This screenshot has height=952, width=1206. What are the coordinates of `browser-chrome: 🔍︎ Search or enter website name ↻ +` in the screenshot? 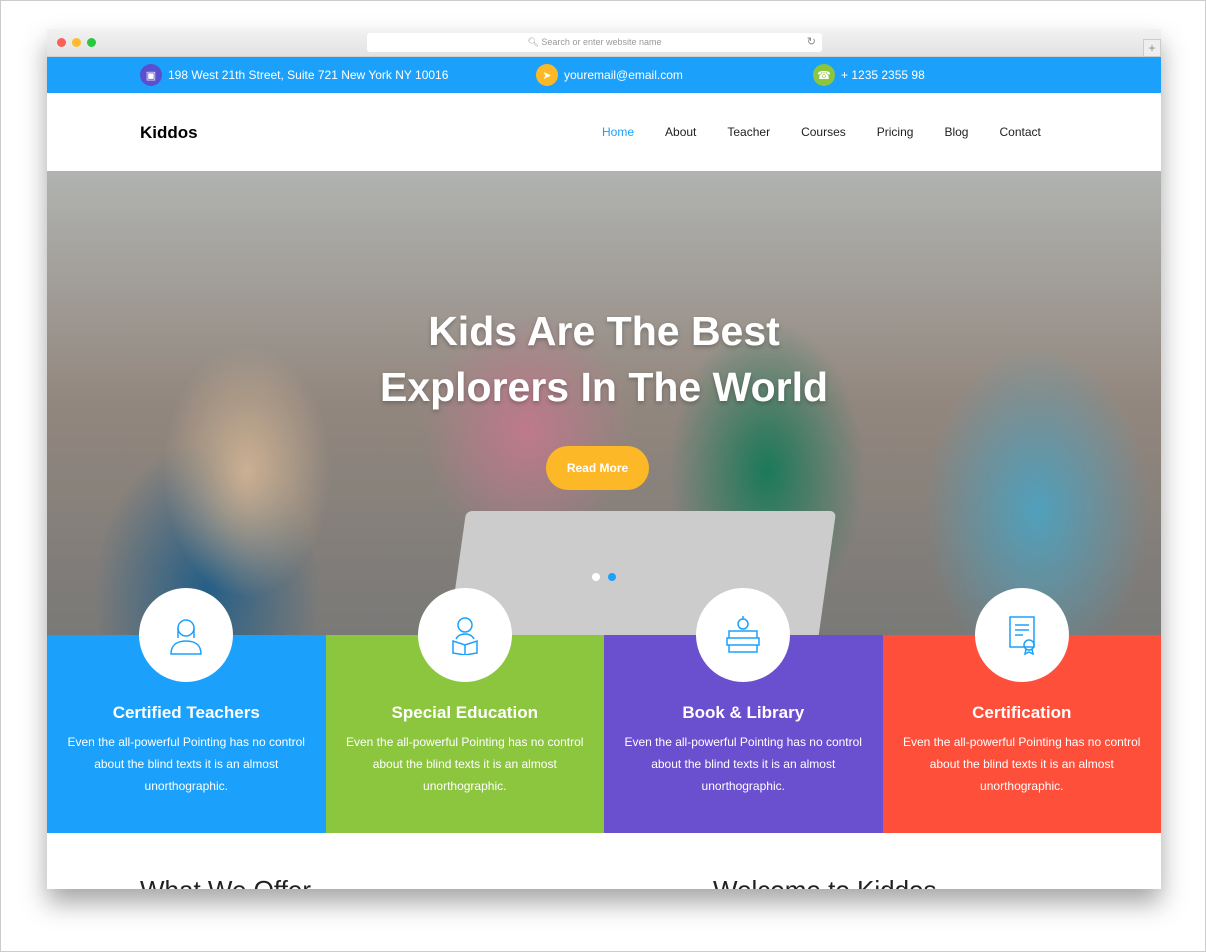 It's located at (604, 43).